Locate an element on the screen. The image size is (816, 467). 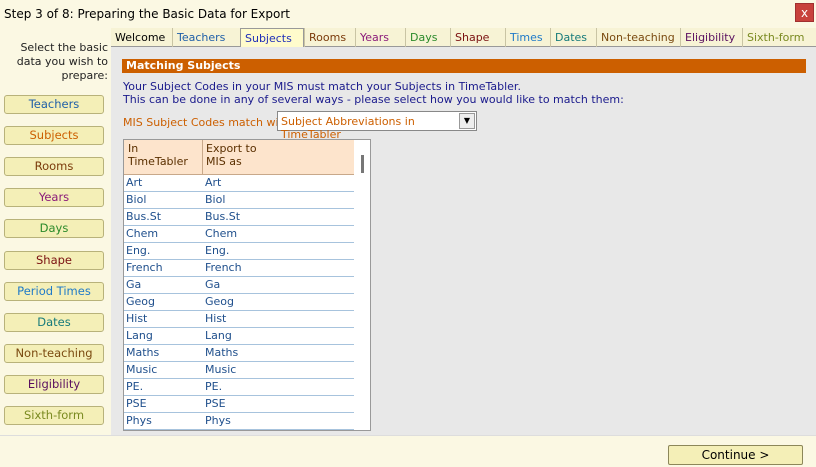
cell-timetabler-subject: Geog is located at coordinates (141, 301).